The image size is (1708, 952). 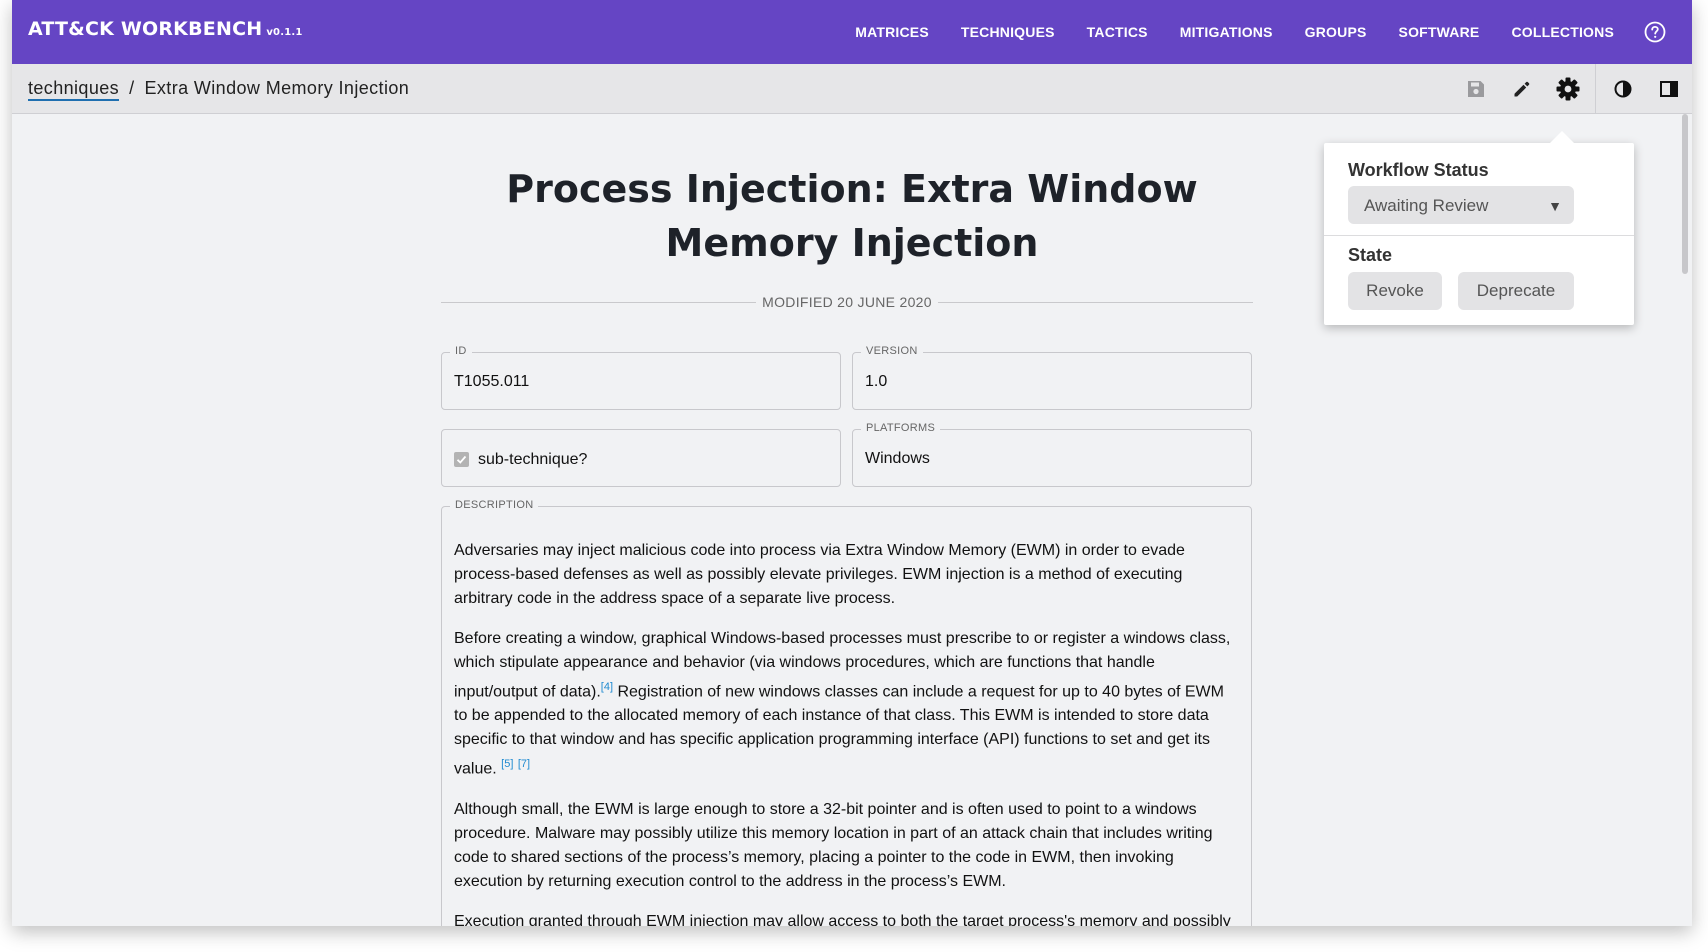 I want to click on workflow-status-value: Awaiting Review, so click(x=1426, y=205).